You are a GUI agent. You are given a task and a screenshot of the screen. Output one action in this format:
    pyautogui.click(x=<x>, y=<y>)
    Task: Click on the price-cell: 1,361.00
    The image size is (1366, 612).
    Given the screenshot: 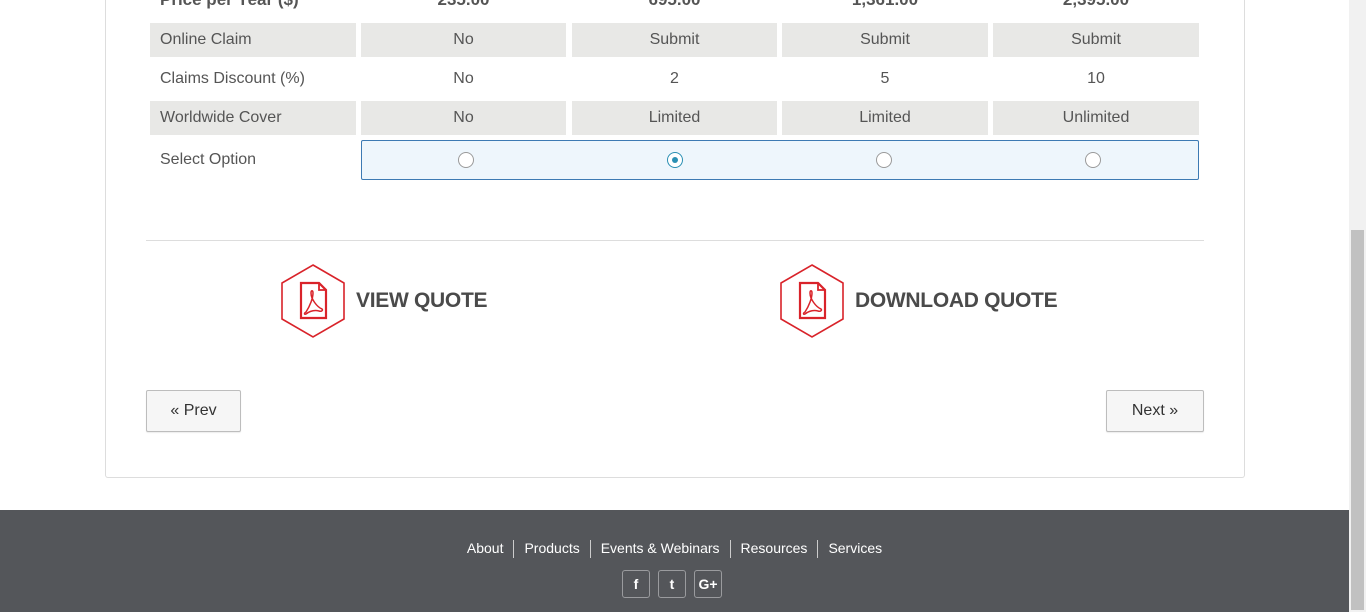 What is the action you would take?
    pyautogui.click(x=885, y=8)
    